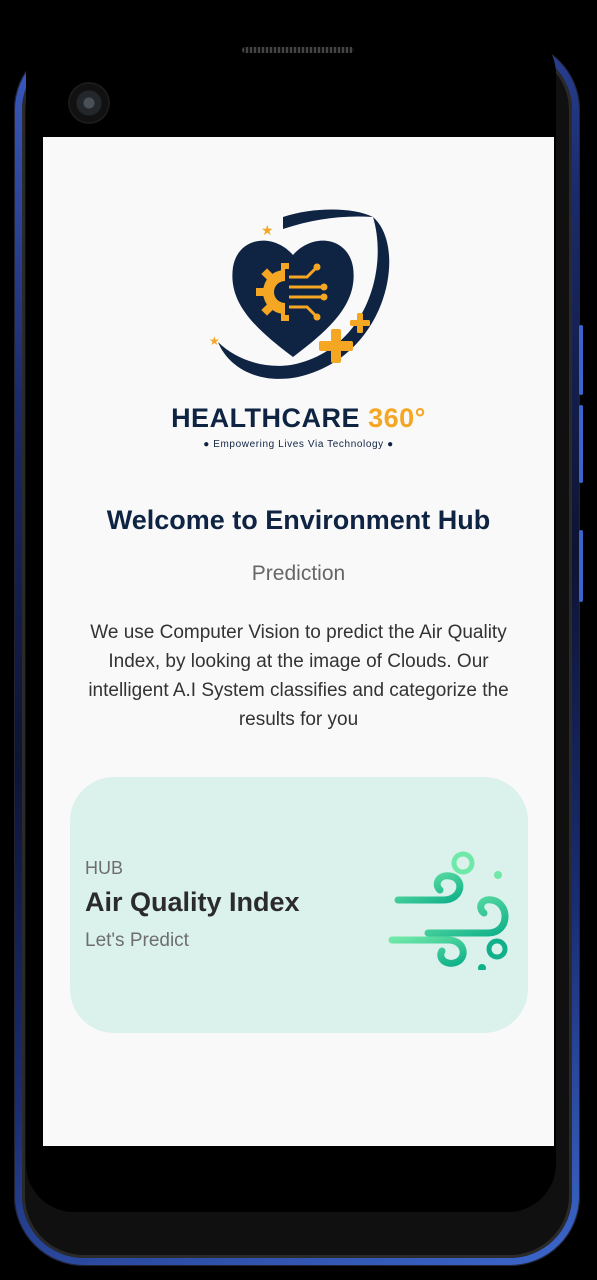 The image size is (597, 1280). Describe the element at coordinates (89, 103) in the screenshot. I see `front-camera` at that location.